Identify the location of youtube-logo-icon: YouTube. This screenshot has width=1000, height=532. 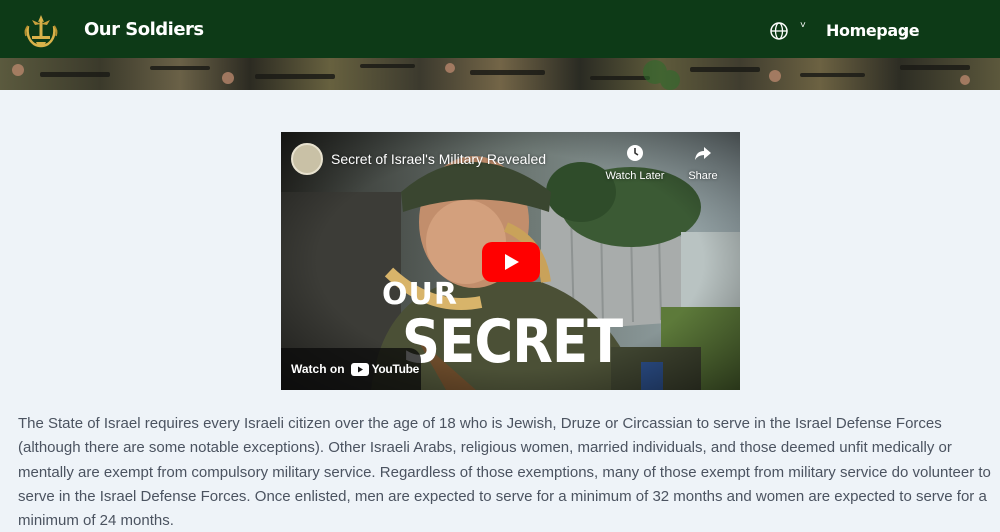
(385, 369).